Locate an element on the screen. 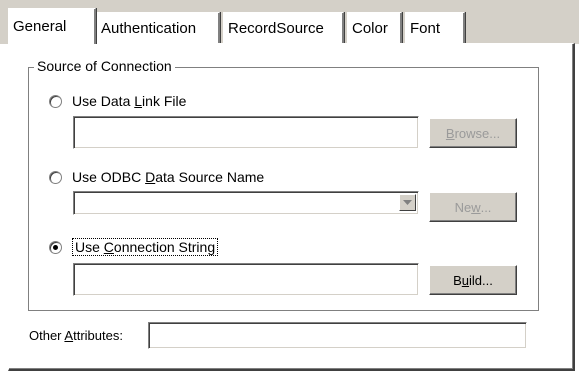  tab-general: General is located at coordinates (52, 26).